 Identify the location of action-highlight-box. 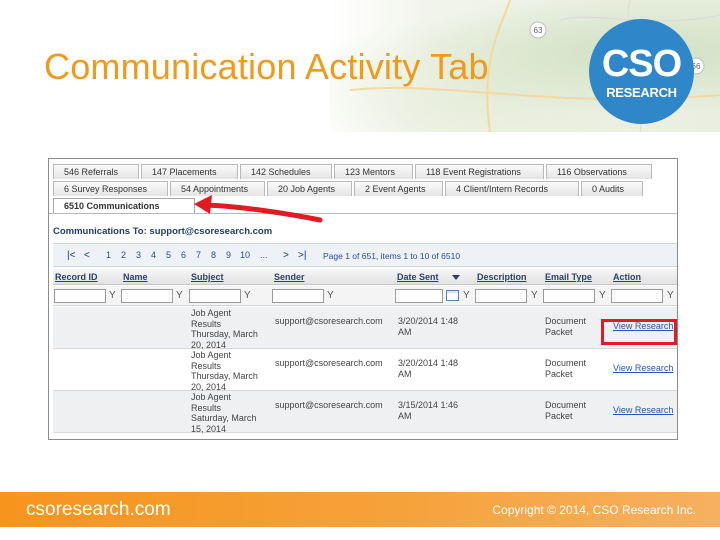
(639, 332).